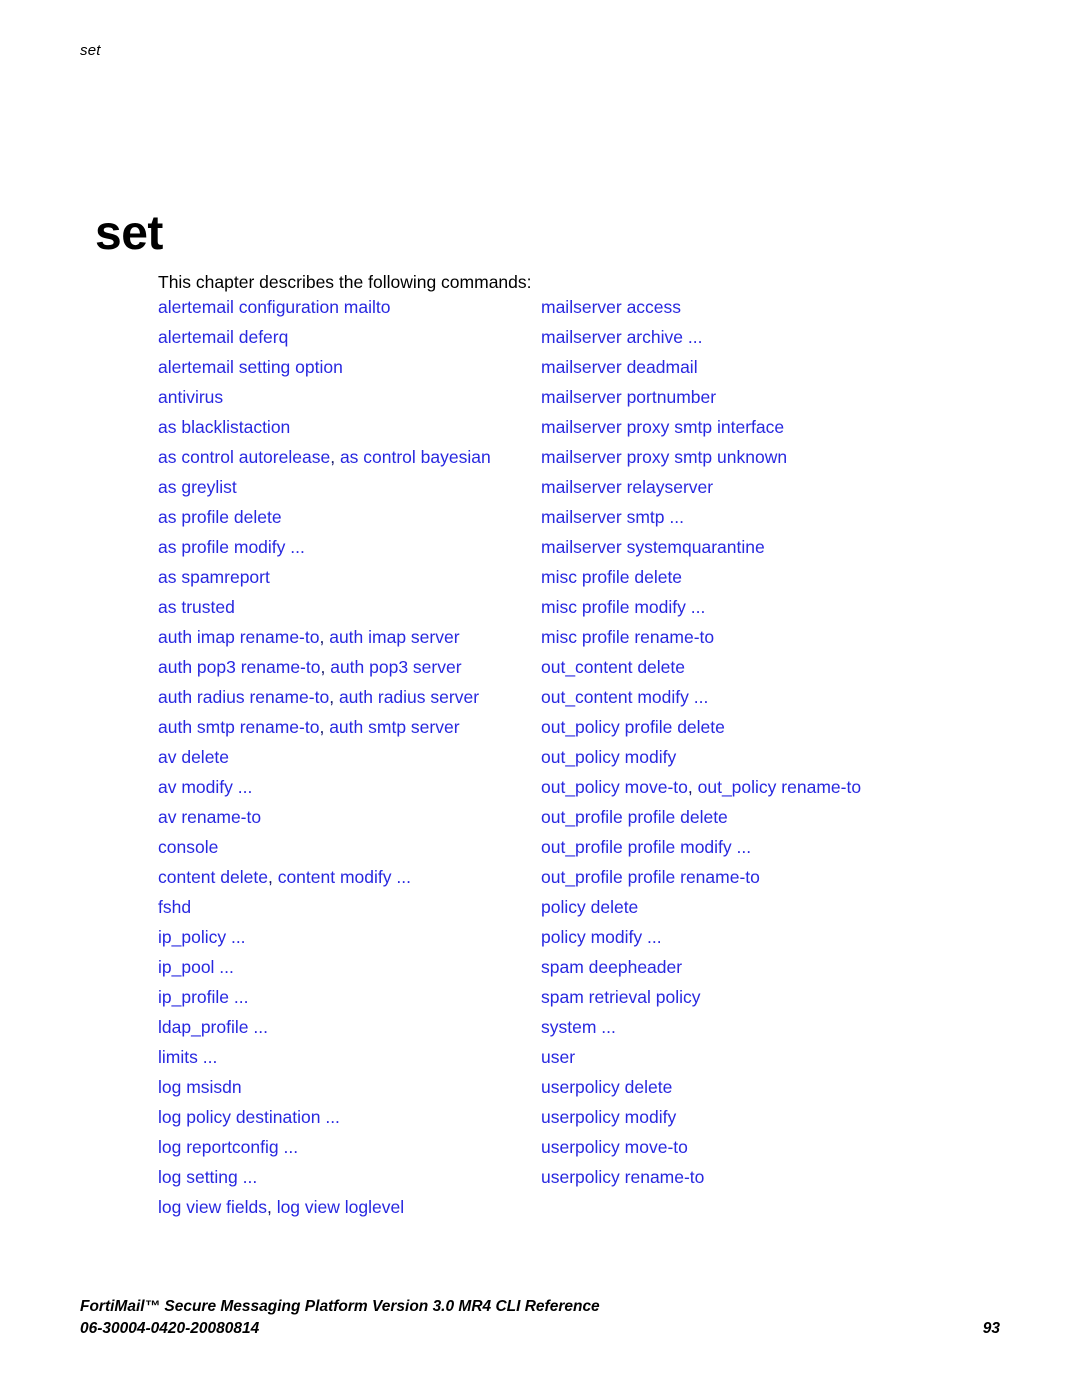 This screenshot has height=1397, width=1080. Describe the element at coordinates (621, 997) in the screenshot. I see `command-link: spam retrieval policy` at that location.